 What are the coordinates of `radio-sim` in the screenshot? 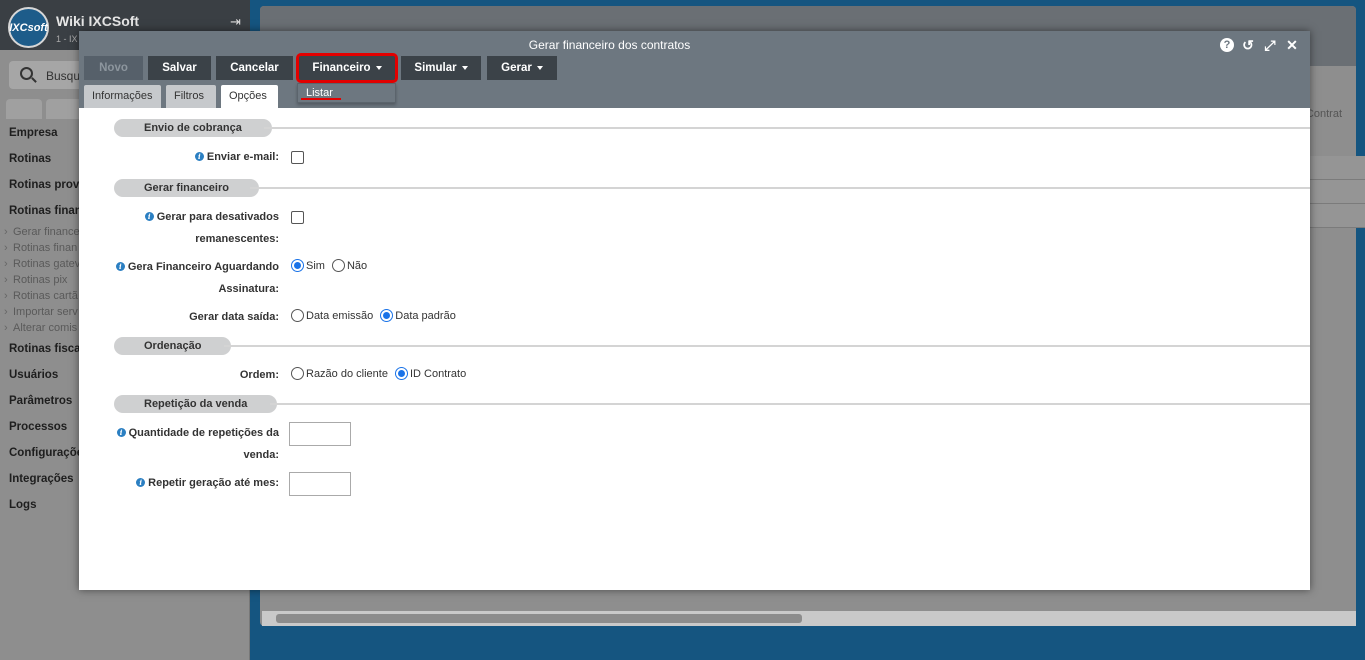 It's located at (297, 265).